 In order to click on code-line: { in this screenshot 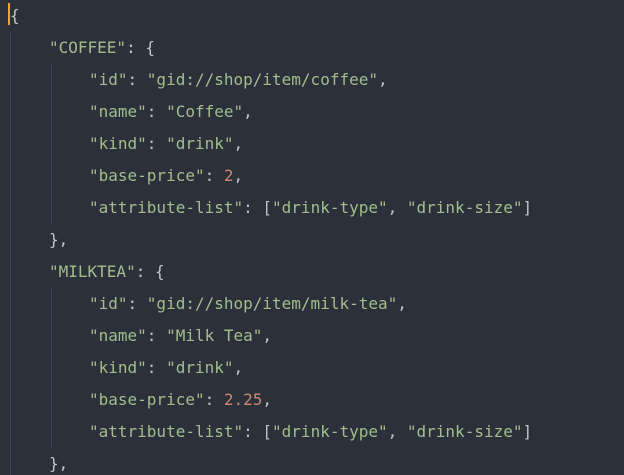, I will do `click(15, 16)`.